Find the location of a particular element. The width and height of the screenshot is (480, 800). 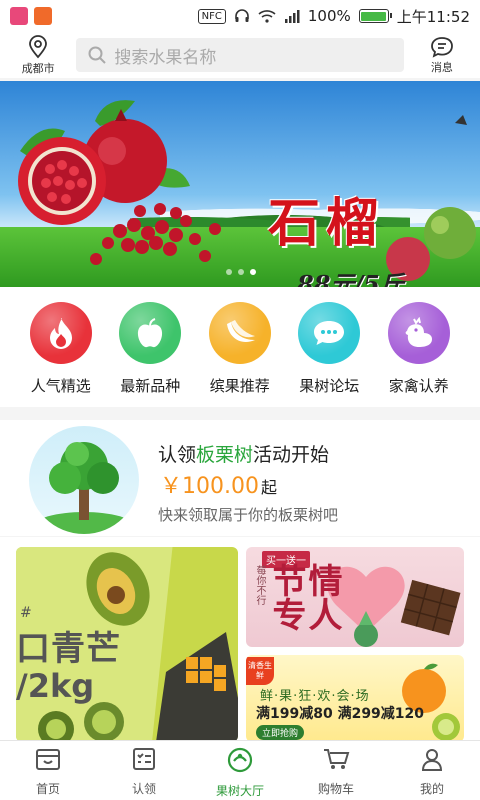

chat-bubble-icon is located at coordinates (329, 333).